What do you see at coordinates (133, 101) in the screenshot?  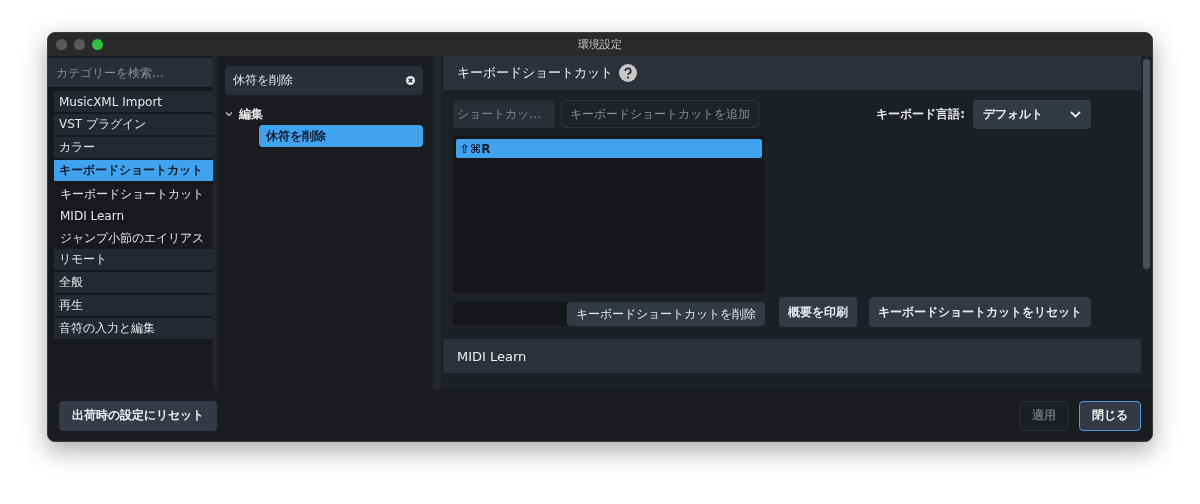 I see `sidebar-item: MusicXML Import` at bounding box center [133, 101].